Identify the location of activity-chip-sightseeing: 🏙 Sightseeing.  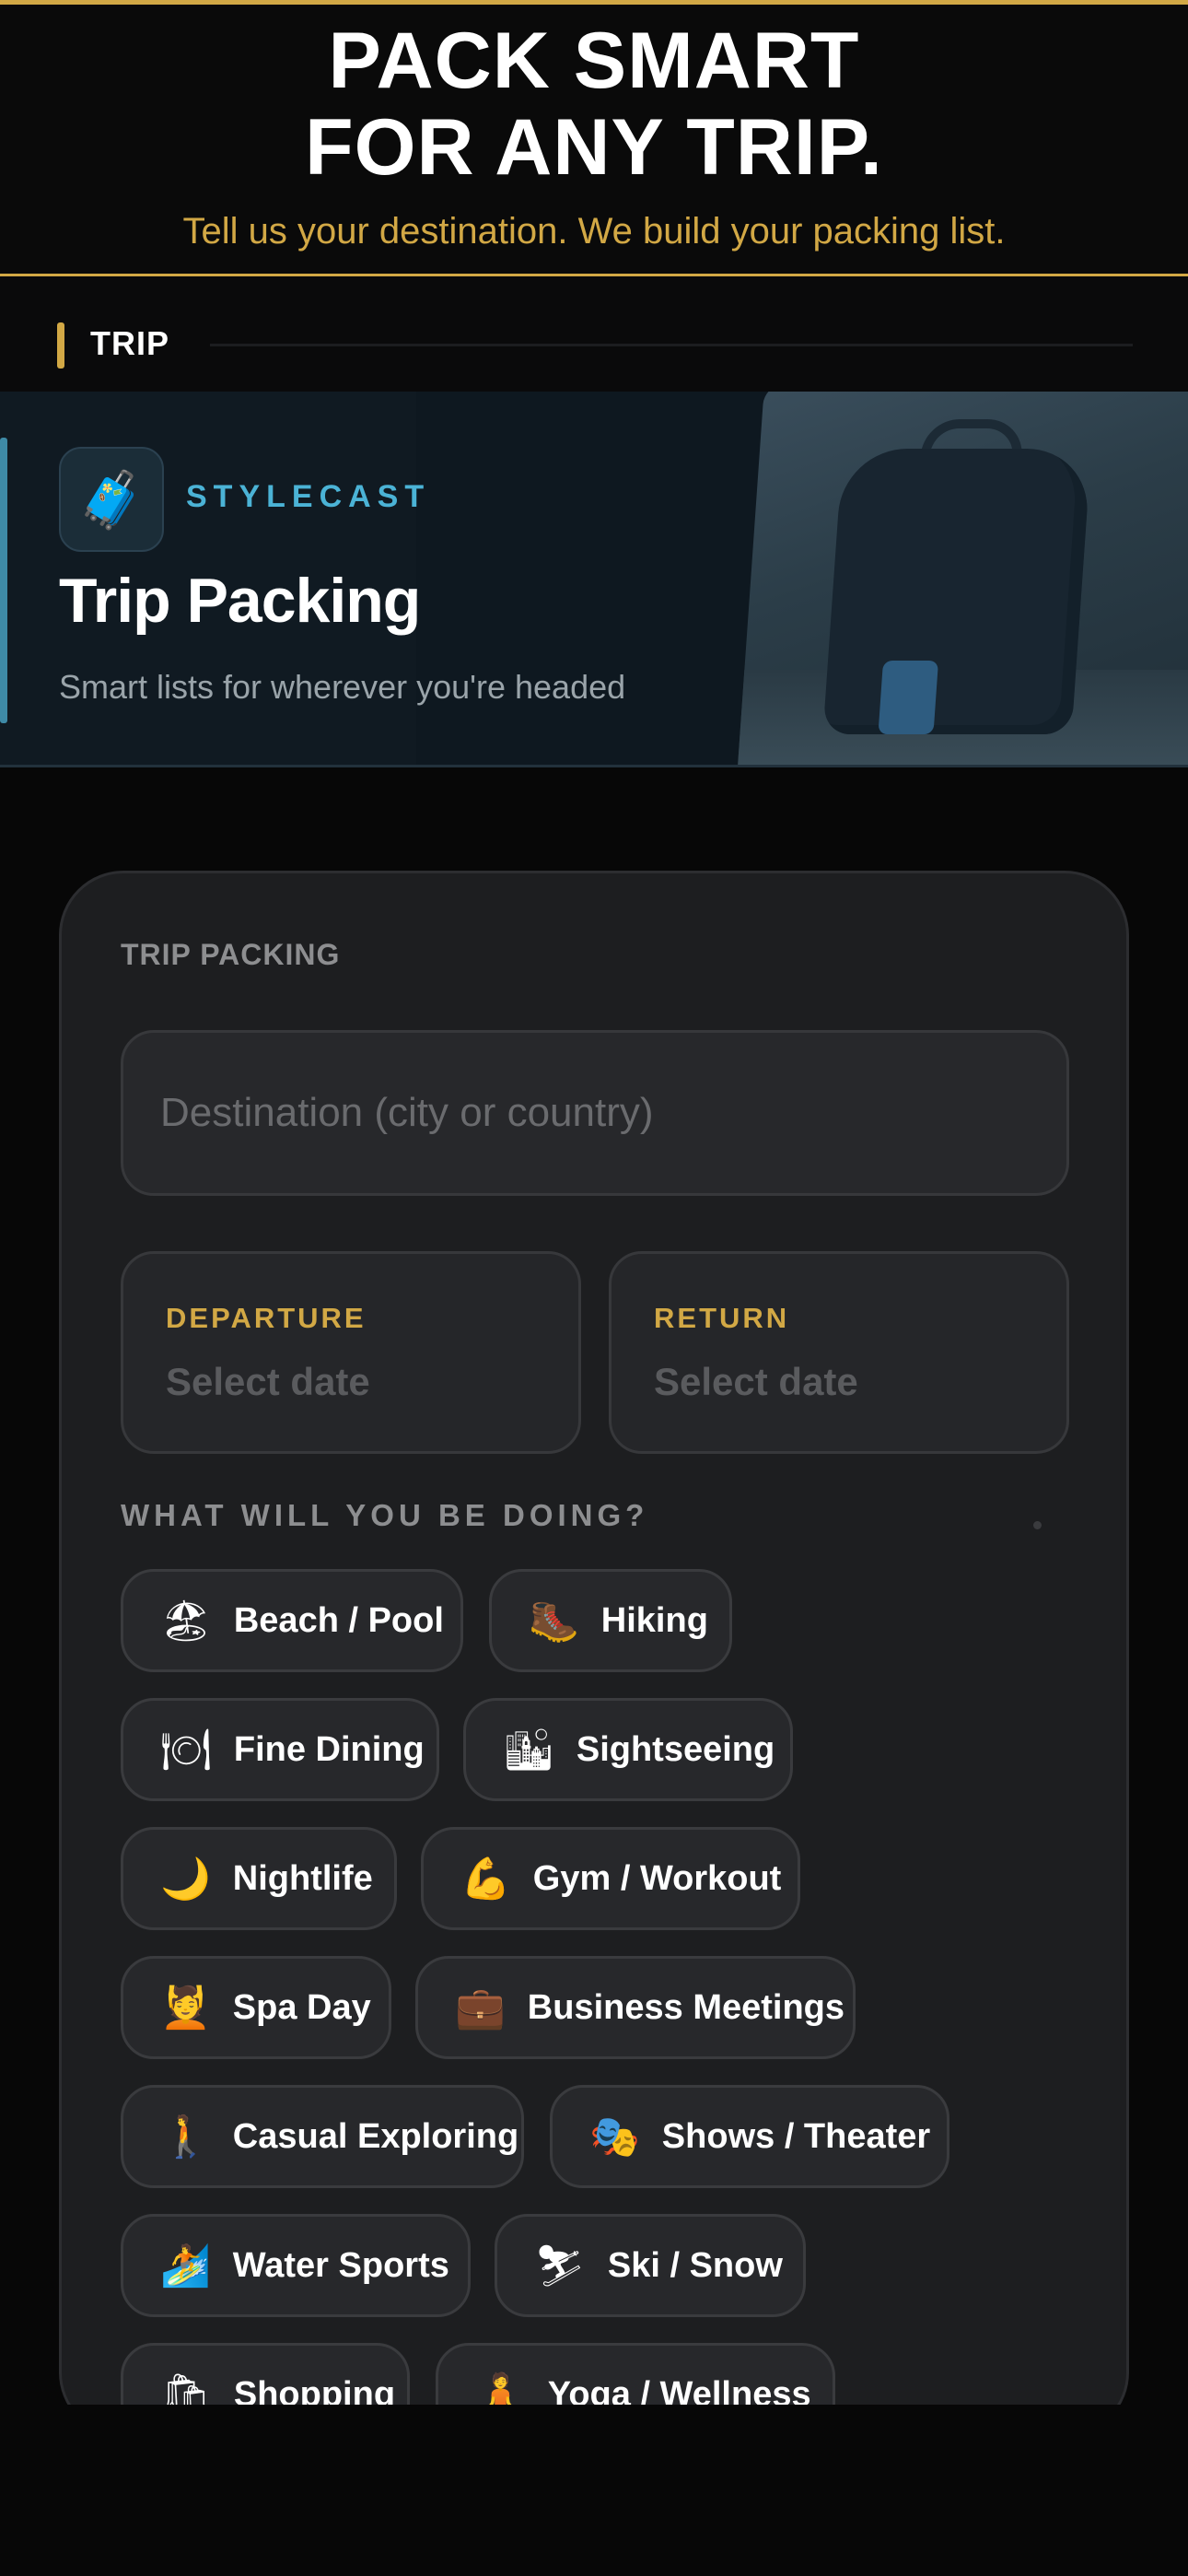
(628, 1749).